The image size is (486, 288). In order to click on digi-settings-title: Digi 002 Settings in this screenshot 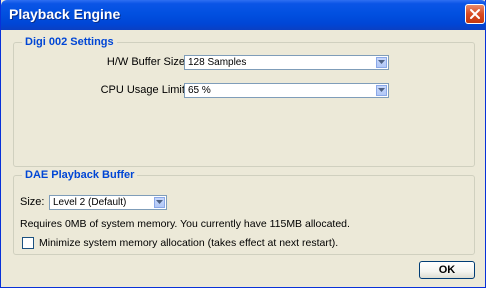, I will do `click(69, 42)`.